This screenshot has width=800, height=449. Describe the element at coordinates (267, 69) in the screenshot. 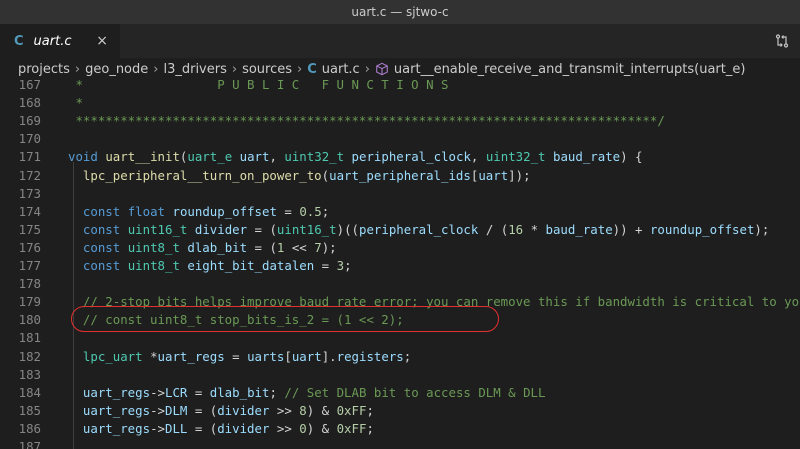

I see `breadcrumb-item: sources` at that location.